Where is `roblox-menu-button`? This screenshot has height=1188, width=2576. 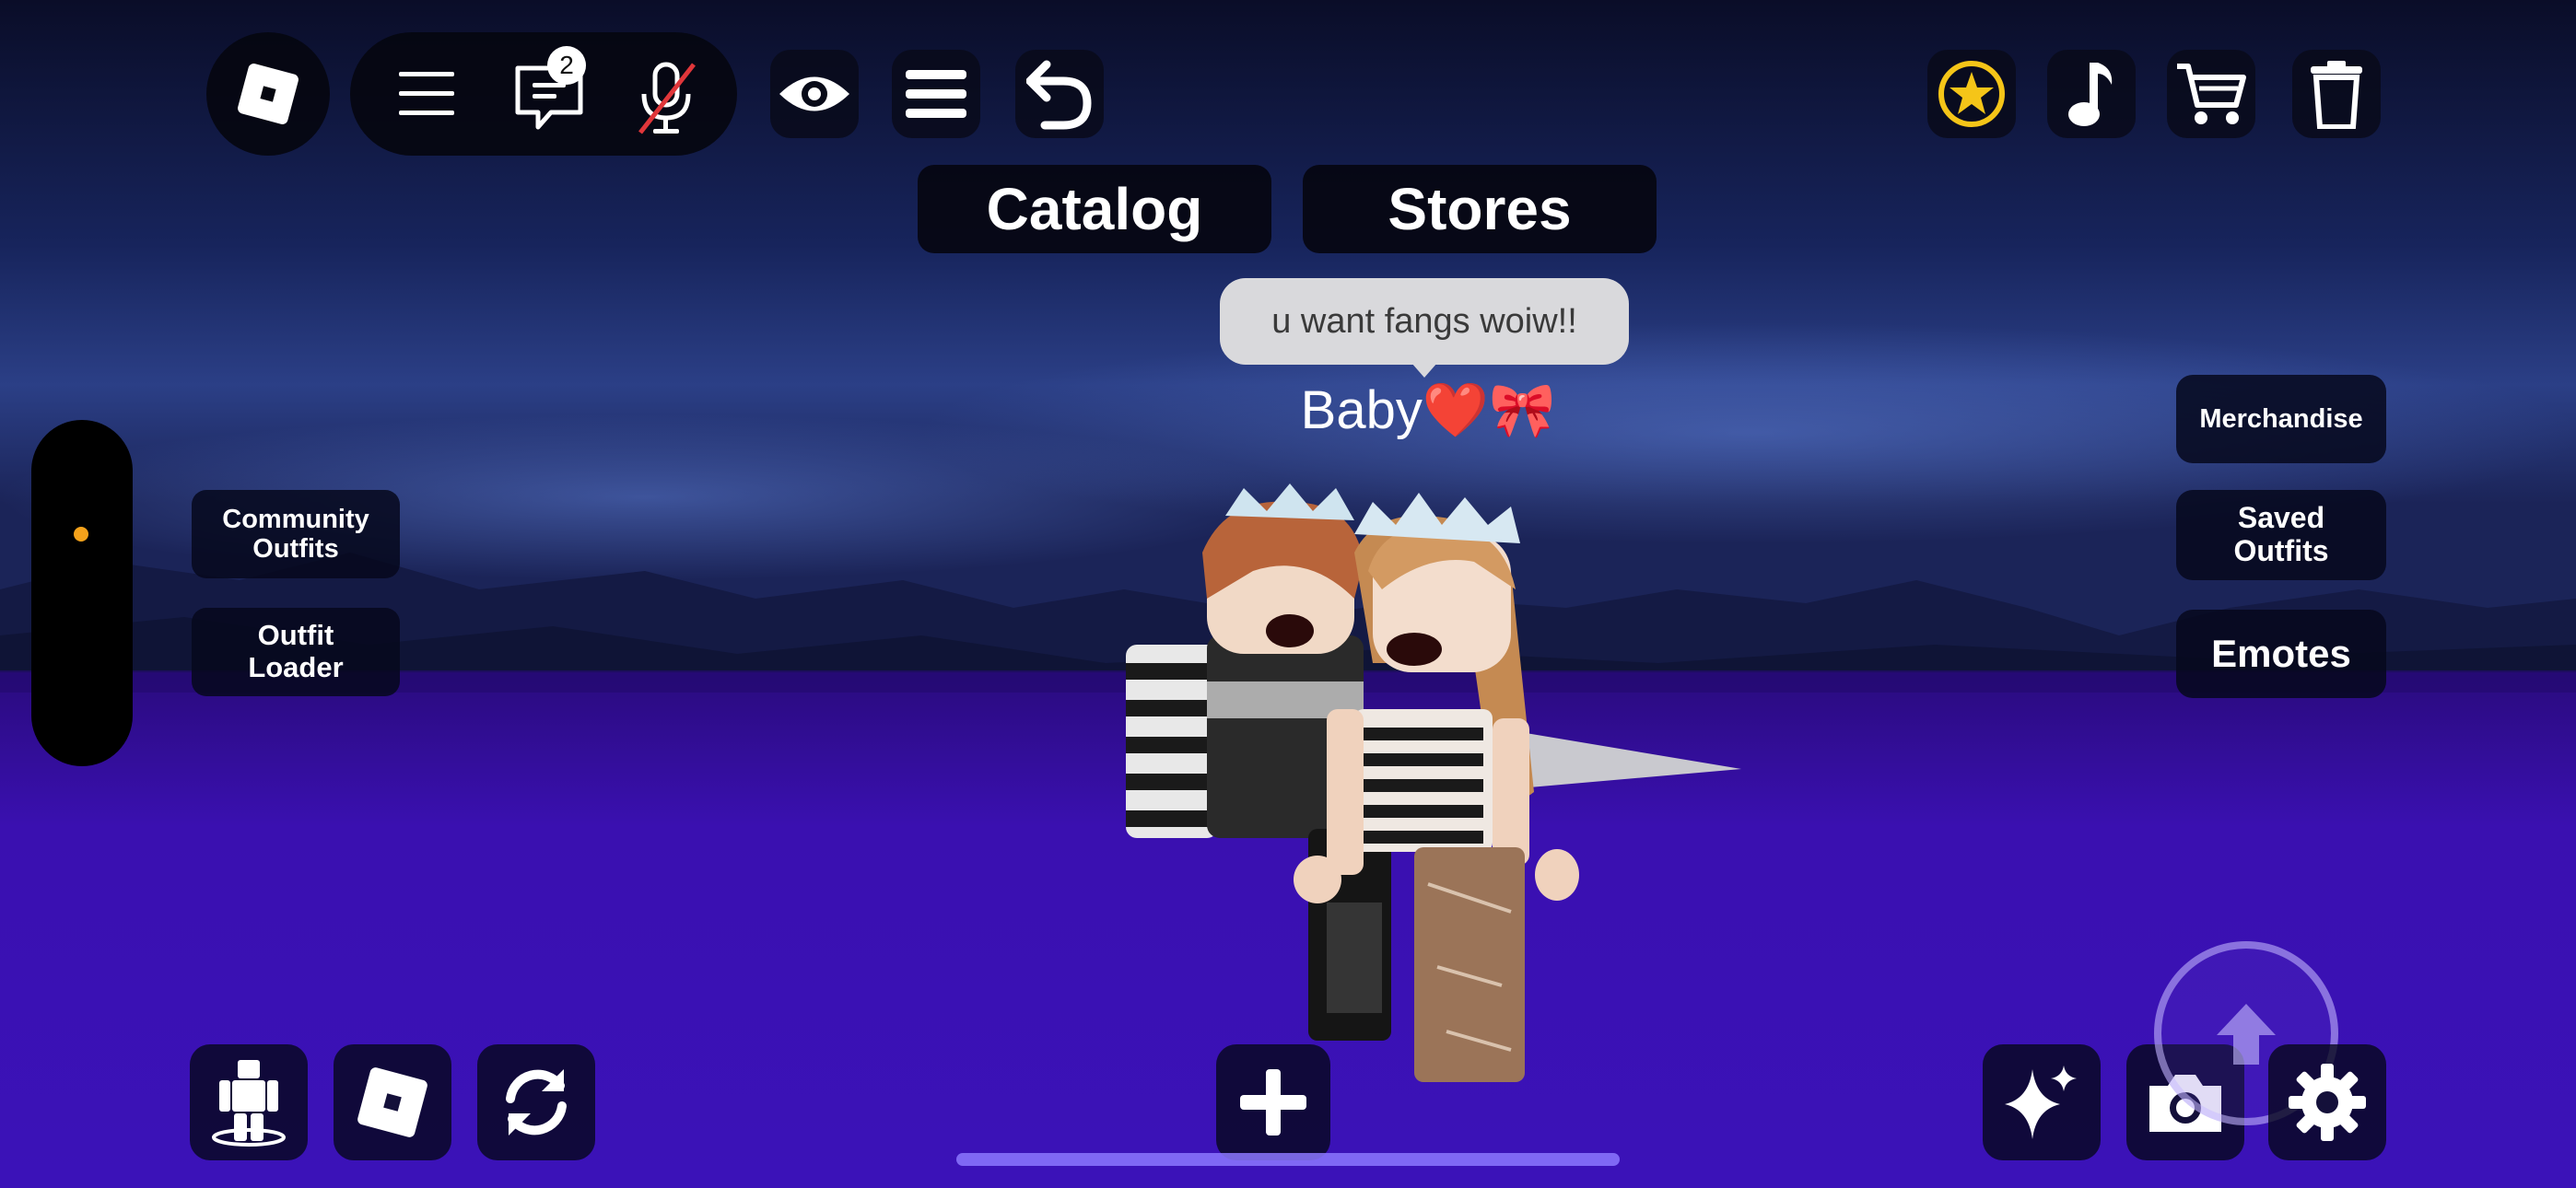 roblox-menu-button is located at coordinates (268, 94).